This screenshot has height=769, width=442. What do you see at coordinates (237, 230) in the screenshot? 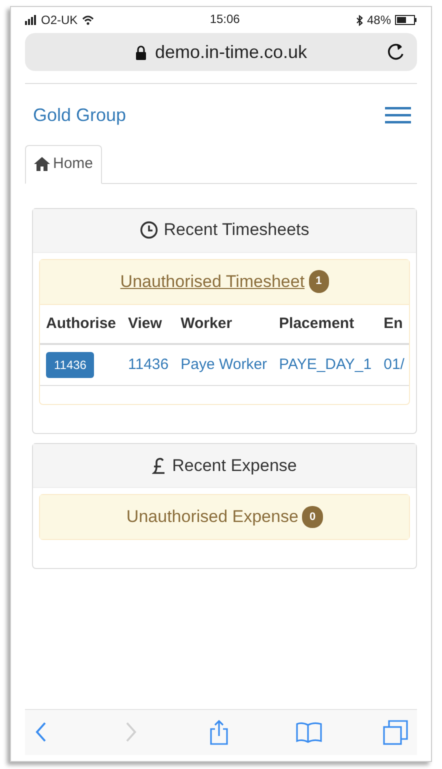
I see `panel-title: Recent Timesheets` at bounding box center [237, 230].